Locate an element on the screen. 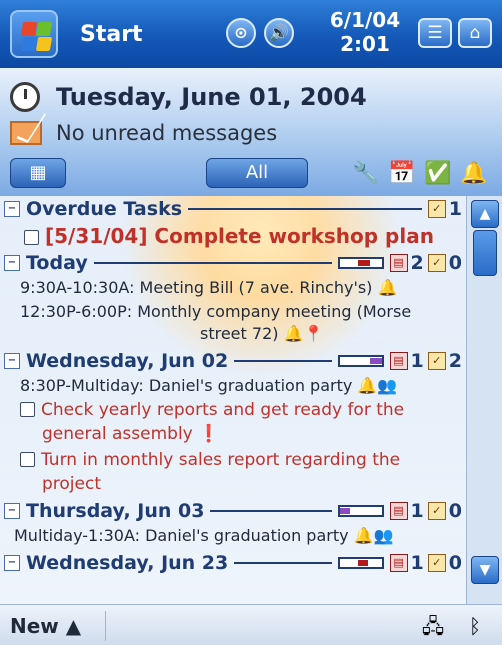 The image size is (502, 645). calendar-view-button: ▦ is located at coordinates (38, 173).